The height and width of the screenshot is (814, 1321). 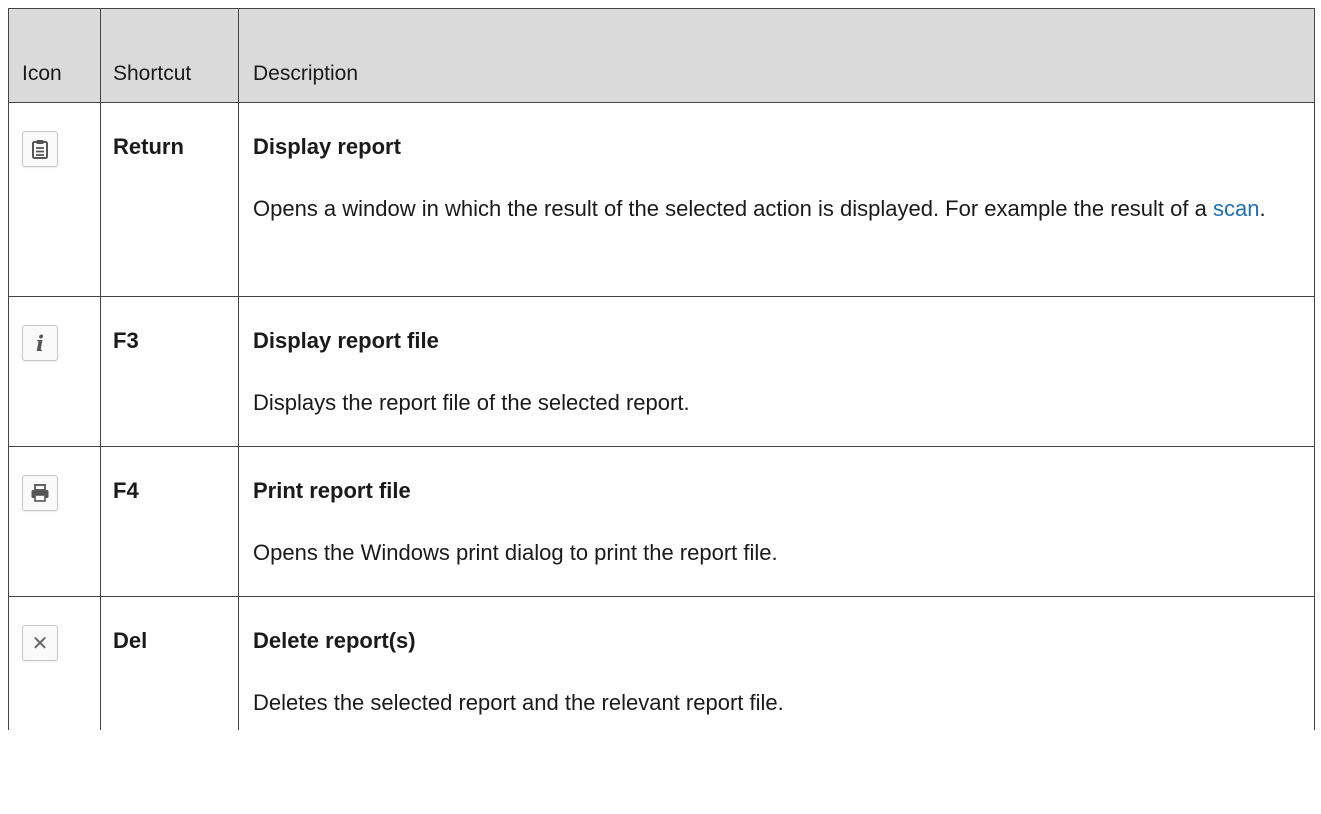 What do you see at coordinates (40, 493) in the screenshot?
I see `printer-icon` at bounding box center [40, 493].